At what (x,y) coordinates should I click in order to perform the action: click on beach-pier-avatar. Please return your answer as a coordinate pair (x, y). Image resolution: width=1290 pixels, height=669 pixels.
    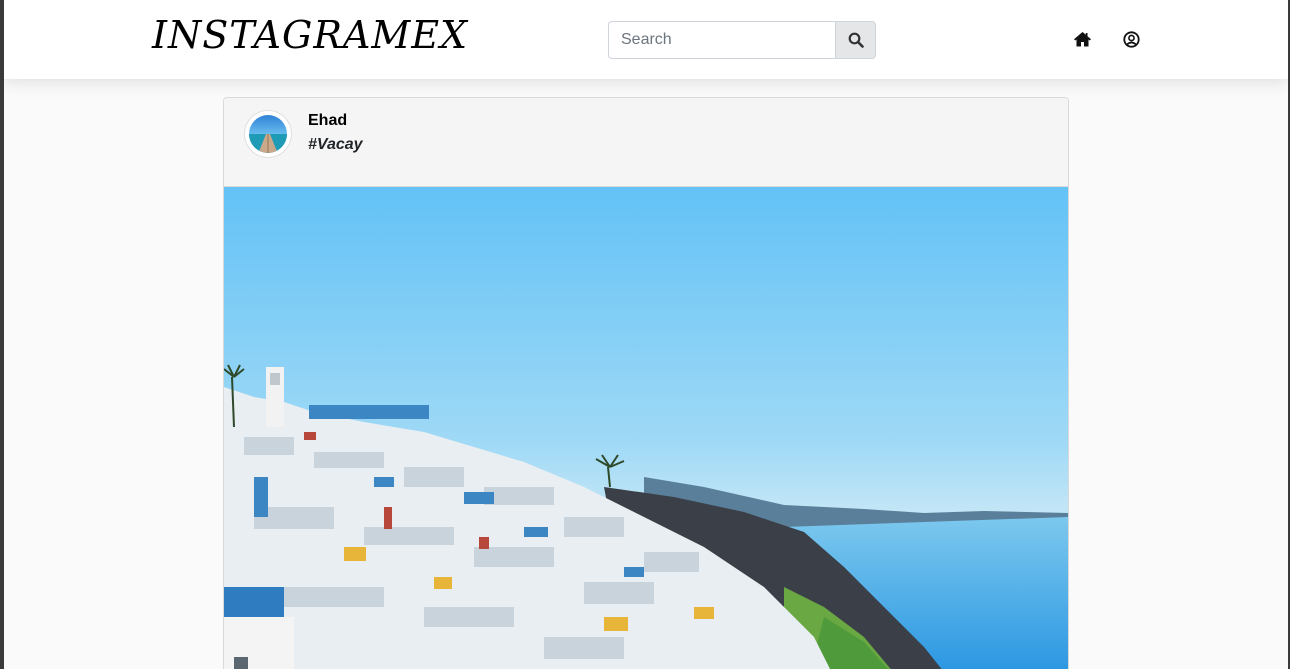
    Looking at the image, I should click on (268, 134).